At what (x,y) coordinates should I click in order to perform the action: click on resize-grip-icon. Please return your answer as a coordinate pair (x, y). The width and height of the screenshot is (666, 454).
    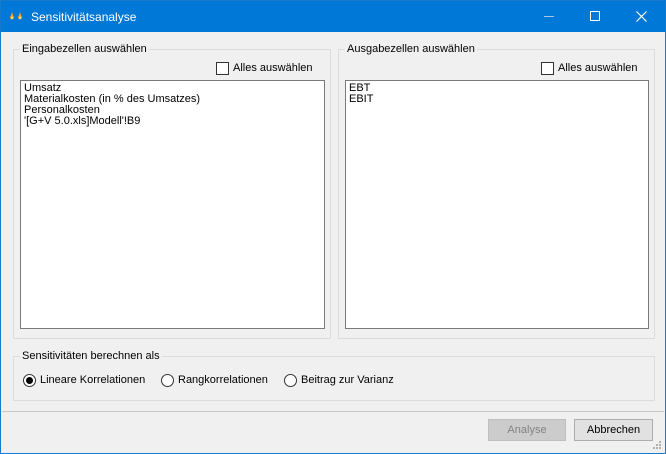
    Looking at the image, I should click on (657, 445).